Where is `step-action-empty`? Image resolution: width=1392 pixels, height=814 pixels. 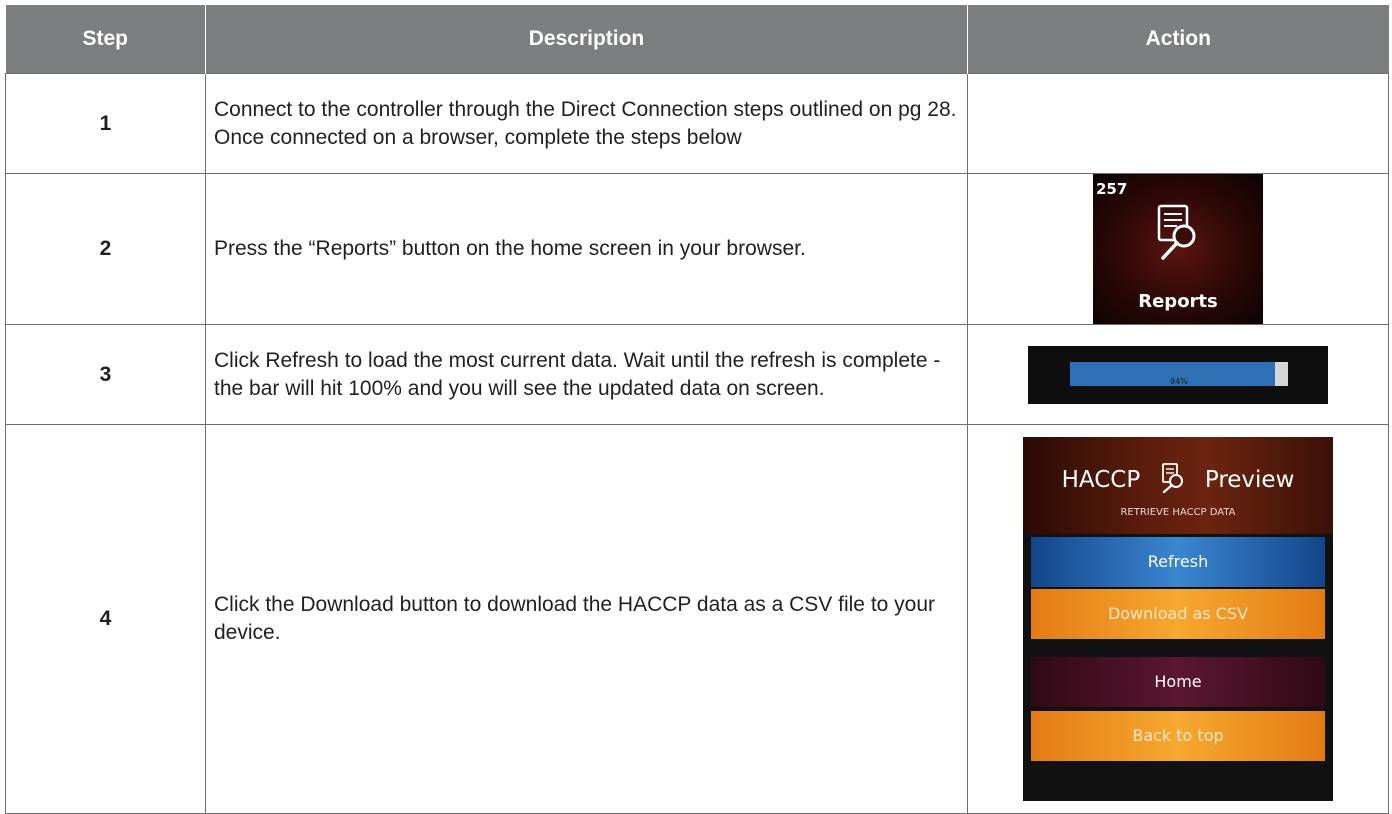
step-action-empty is located at coordinates (1178, 123).